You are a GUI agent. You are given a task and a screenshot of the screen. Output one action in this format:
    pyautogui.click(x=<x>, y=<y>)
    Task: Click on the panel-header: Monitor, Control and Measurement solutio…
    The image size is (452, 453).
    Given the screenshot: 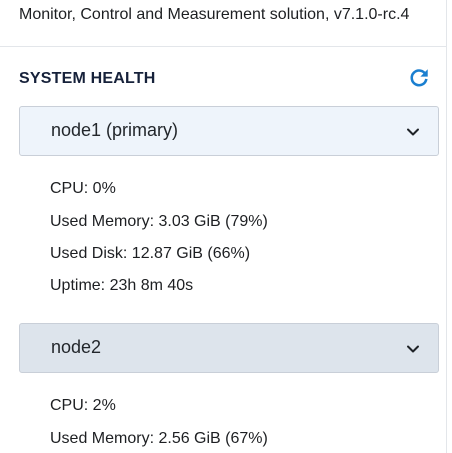 What is the action you would take?
    pyautogui.click(x=223, y=23)
    